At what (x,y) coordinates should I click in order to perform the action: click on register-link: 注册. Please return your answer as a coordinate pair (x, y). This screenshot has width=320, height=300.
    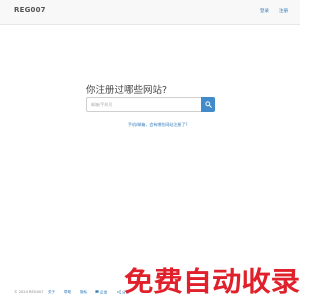
    Looking at the image, I should click on (283, 11).